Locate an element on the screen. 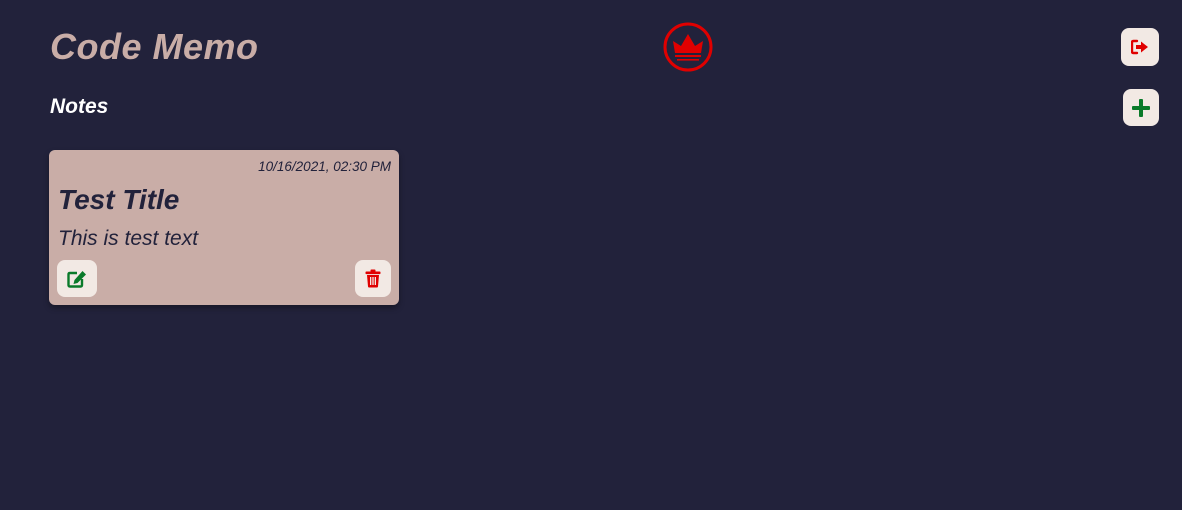 The height and width of the screenshot is (510, 1182). trash-icon is located at coordinates (373, 278).